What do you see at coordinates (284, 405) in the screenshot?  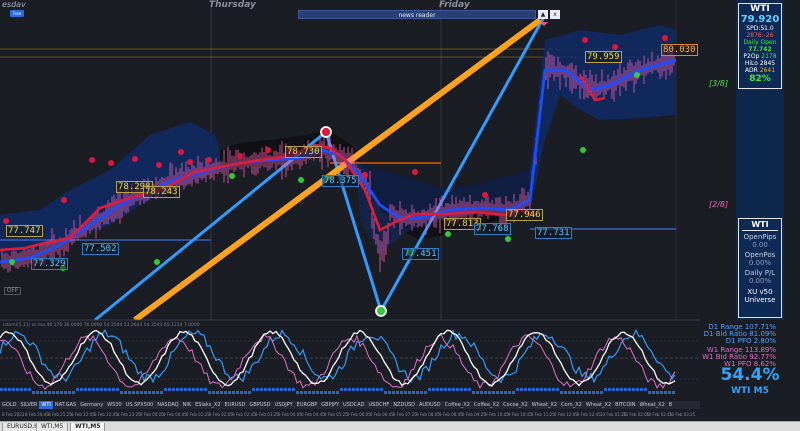 I see `symbol-tab-12: USDJPY` at bounding box center [284, 405].